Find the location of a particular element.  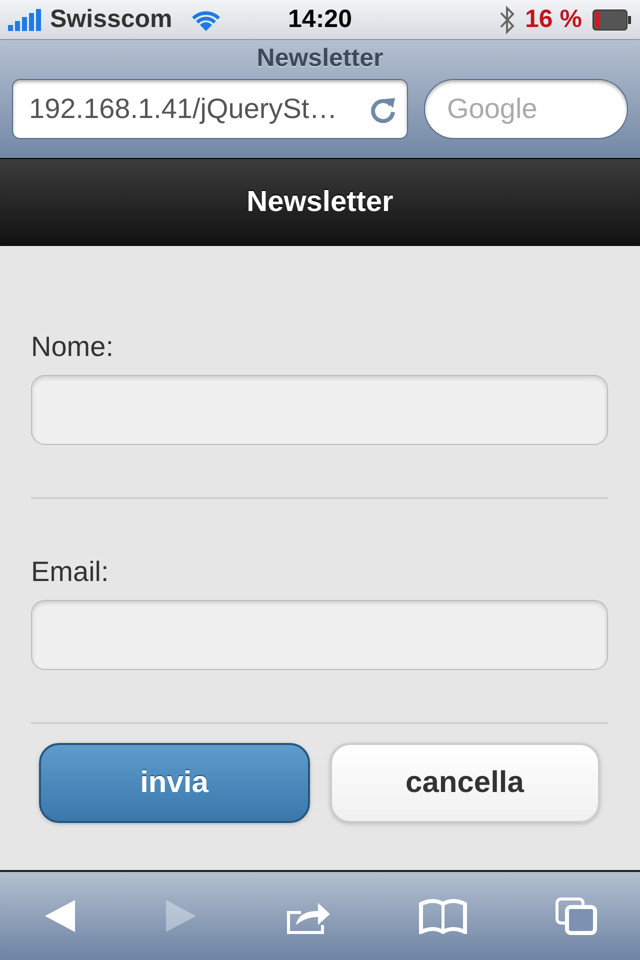

carrier-name: Swisscom is located at coordinates (111, 19).